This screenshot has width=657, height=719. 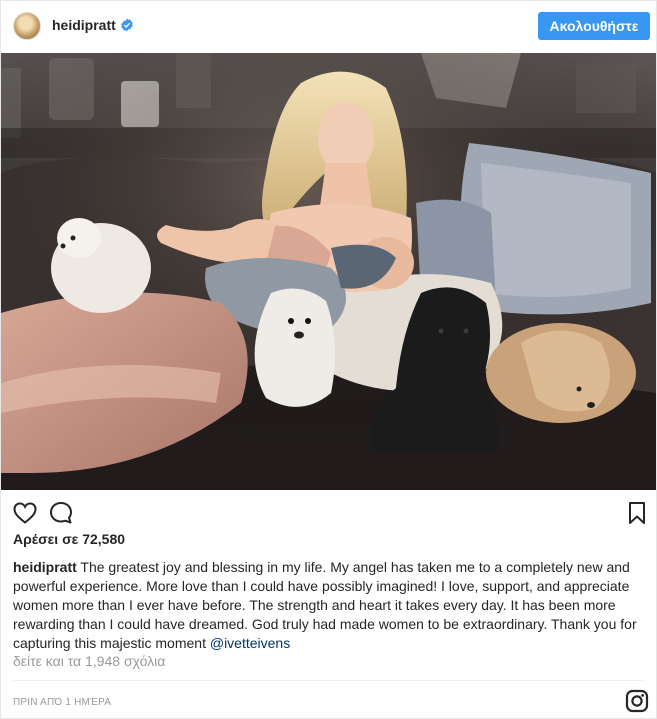 I want to click on caption-mention-link: @ivetteivens, so click(x=250, y=643).